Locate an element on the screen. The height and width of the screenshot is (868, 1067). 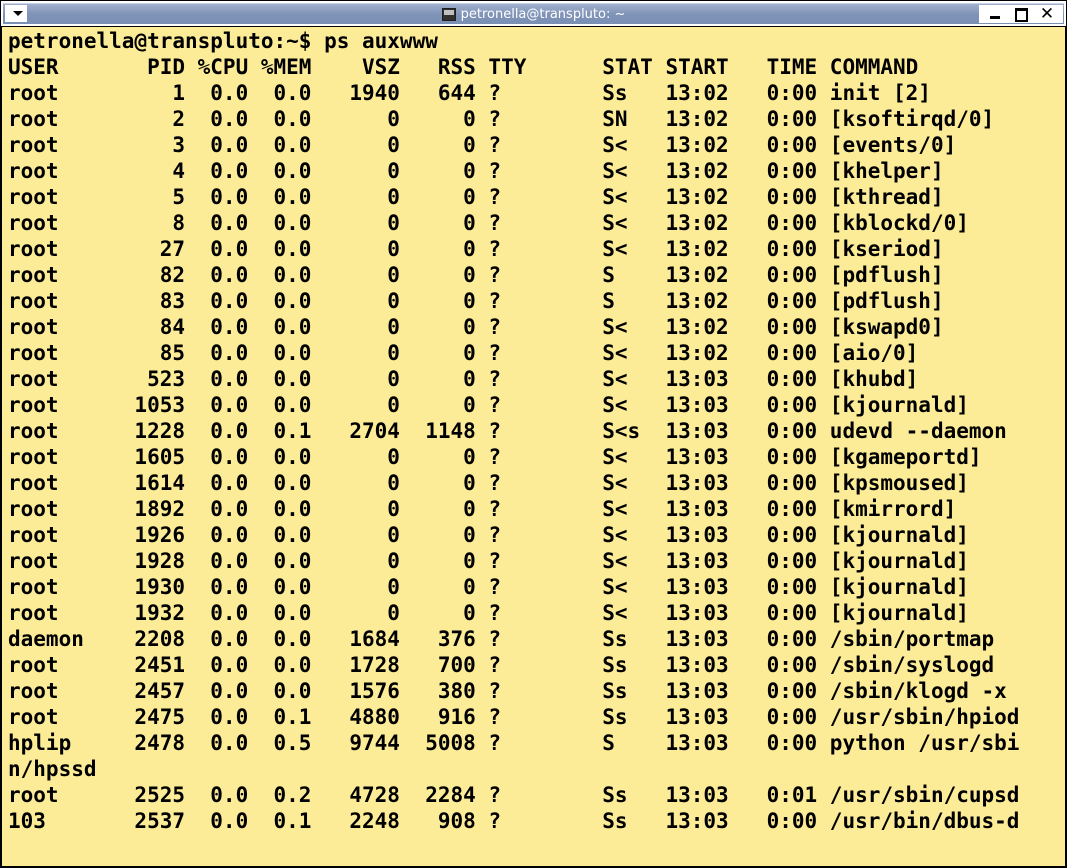
minimize-button is located at coordinates (995, 14).